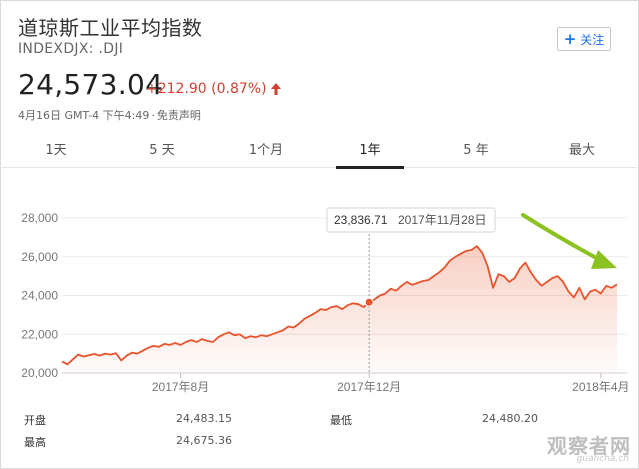  Describe the element at coordinates (91, 84) in the screenshot. I see `current-price: 24,573.04` at that location.